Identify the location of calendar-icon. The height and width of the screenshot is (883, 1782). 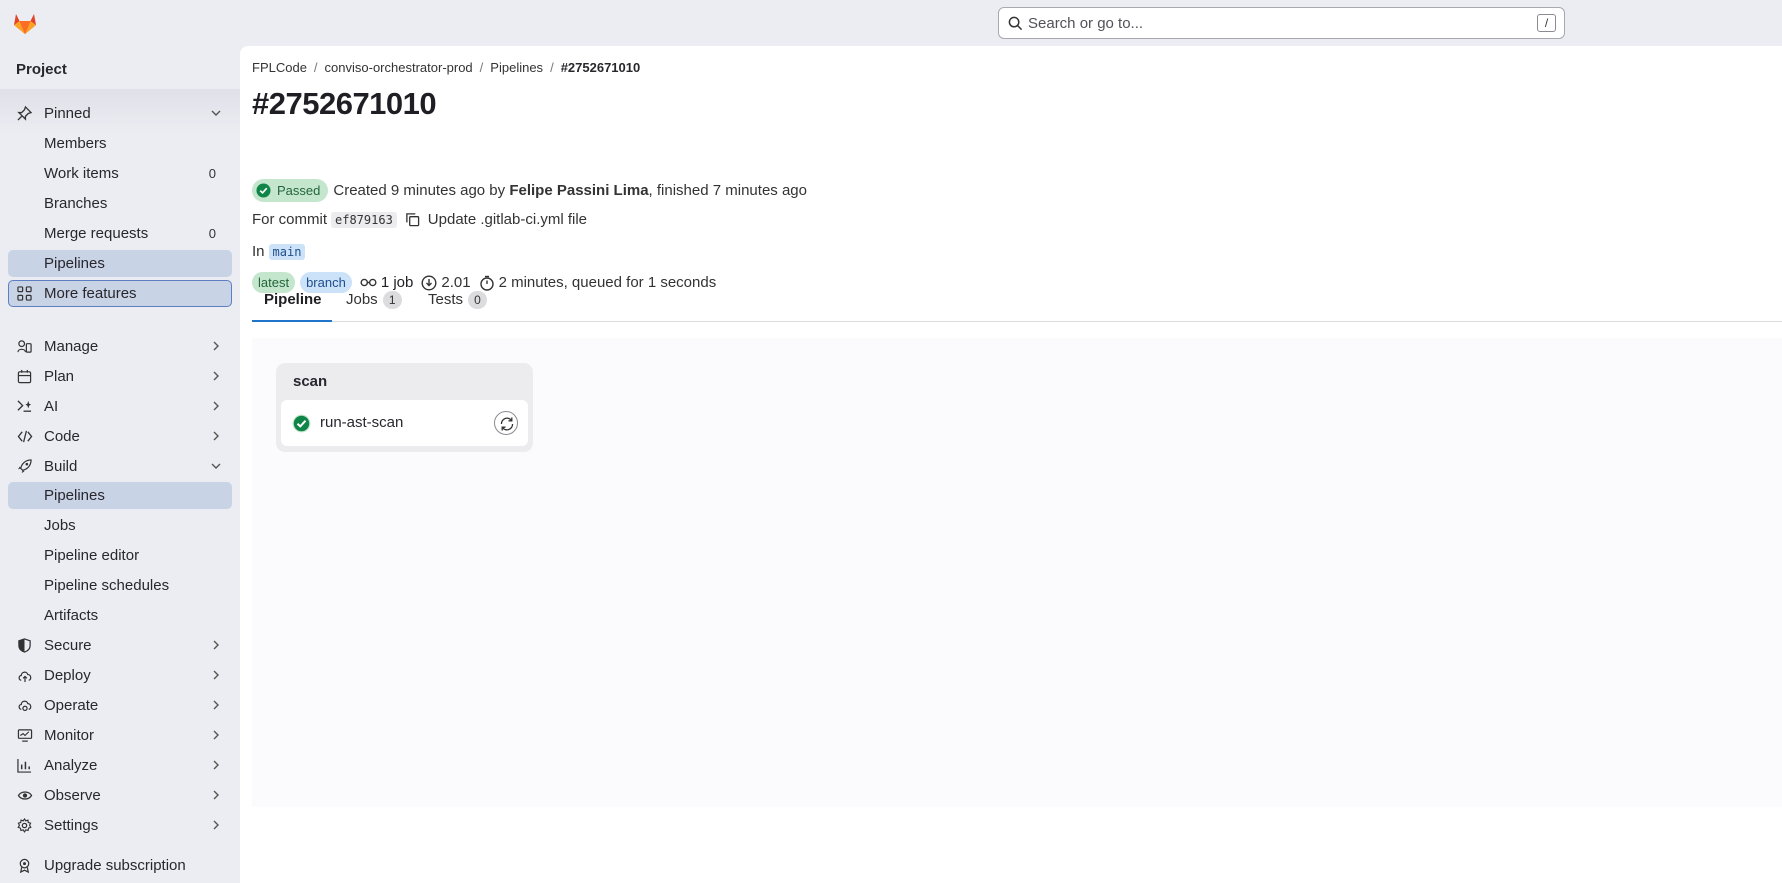
(24, 376).